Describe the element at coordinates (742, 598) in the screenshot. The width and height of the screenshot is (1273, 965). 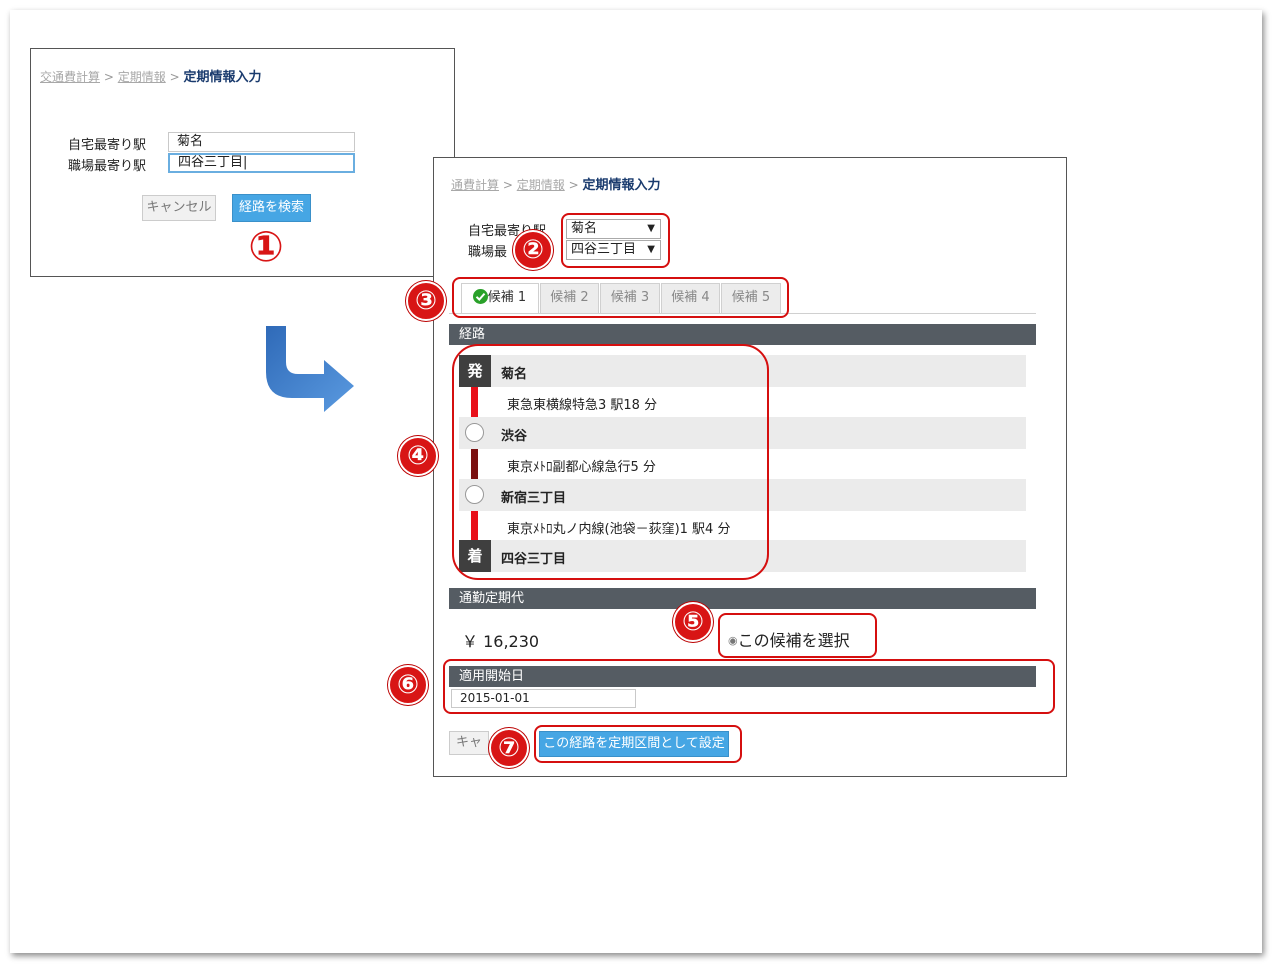
I see `fare-section-header: 通勤定期代` at that location.